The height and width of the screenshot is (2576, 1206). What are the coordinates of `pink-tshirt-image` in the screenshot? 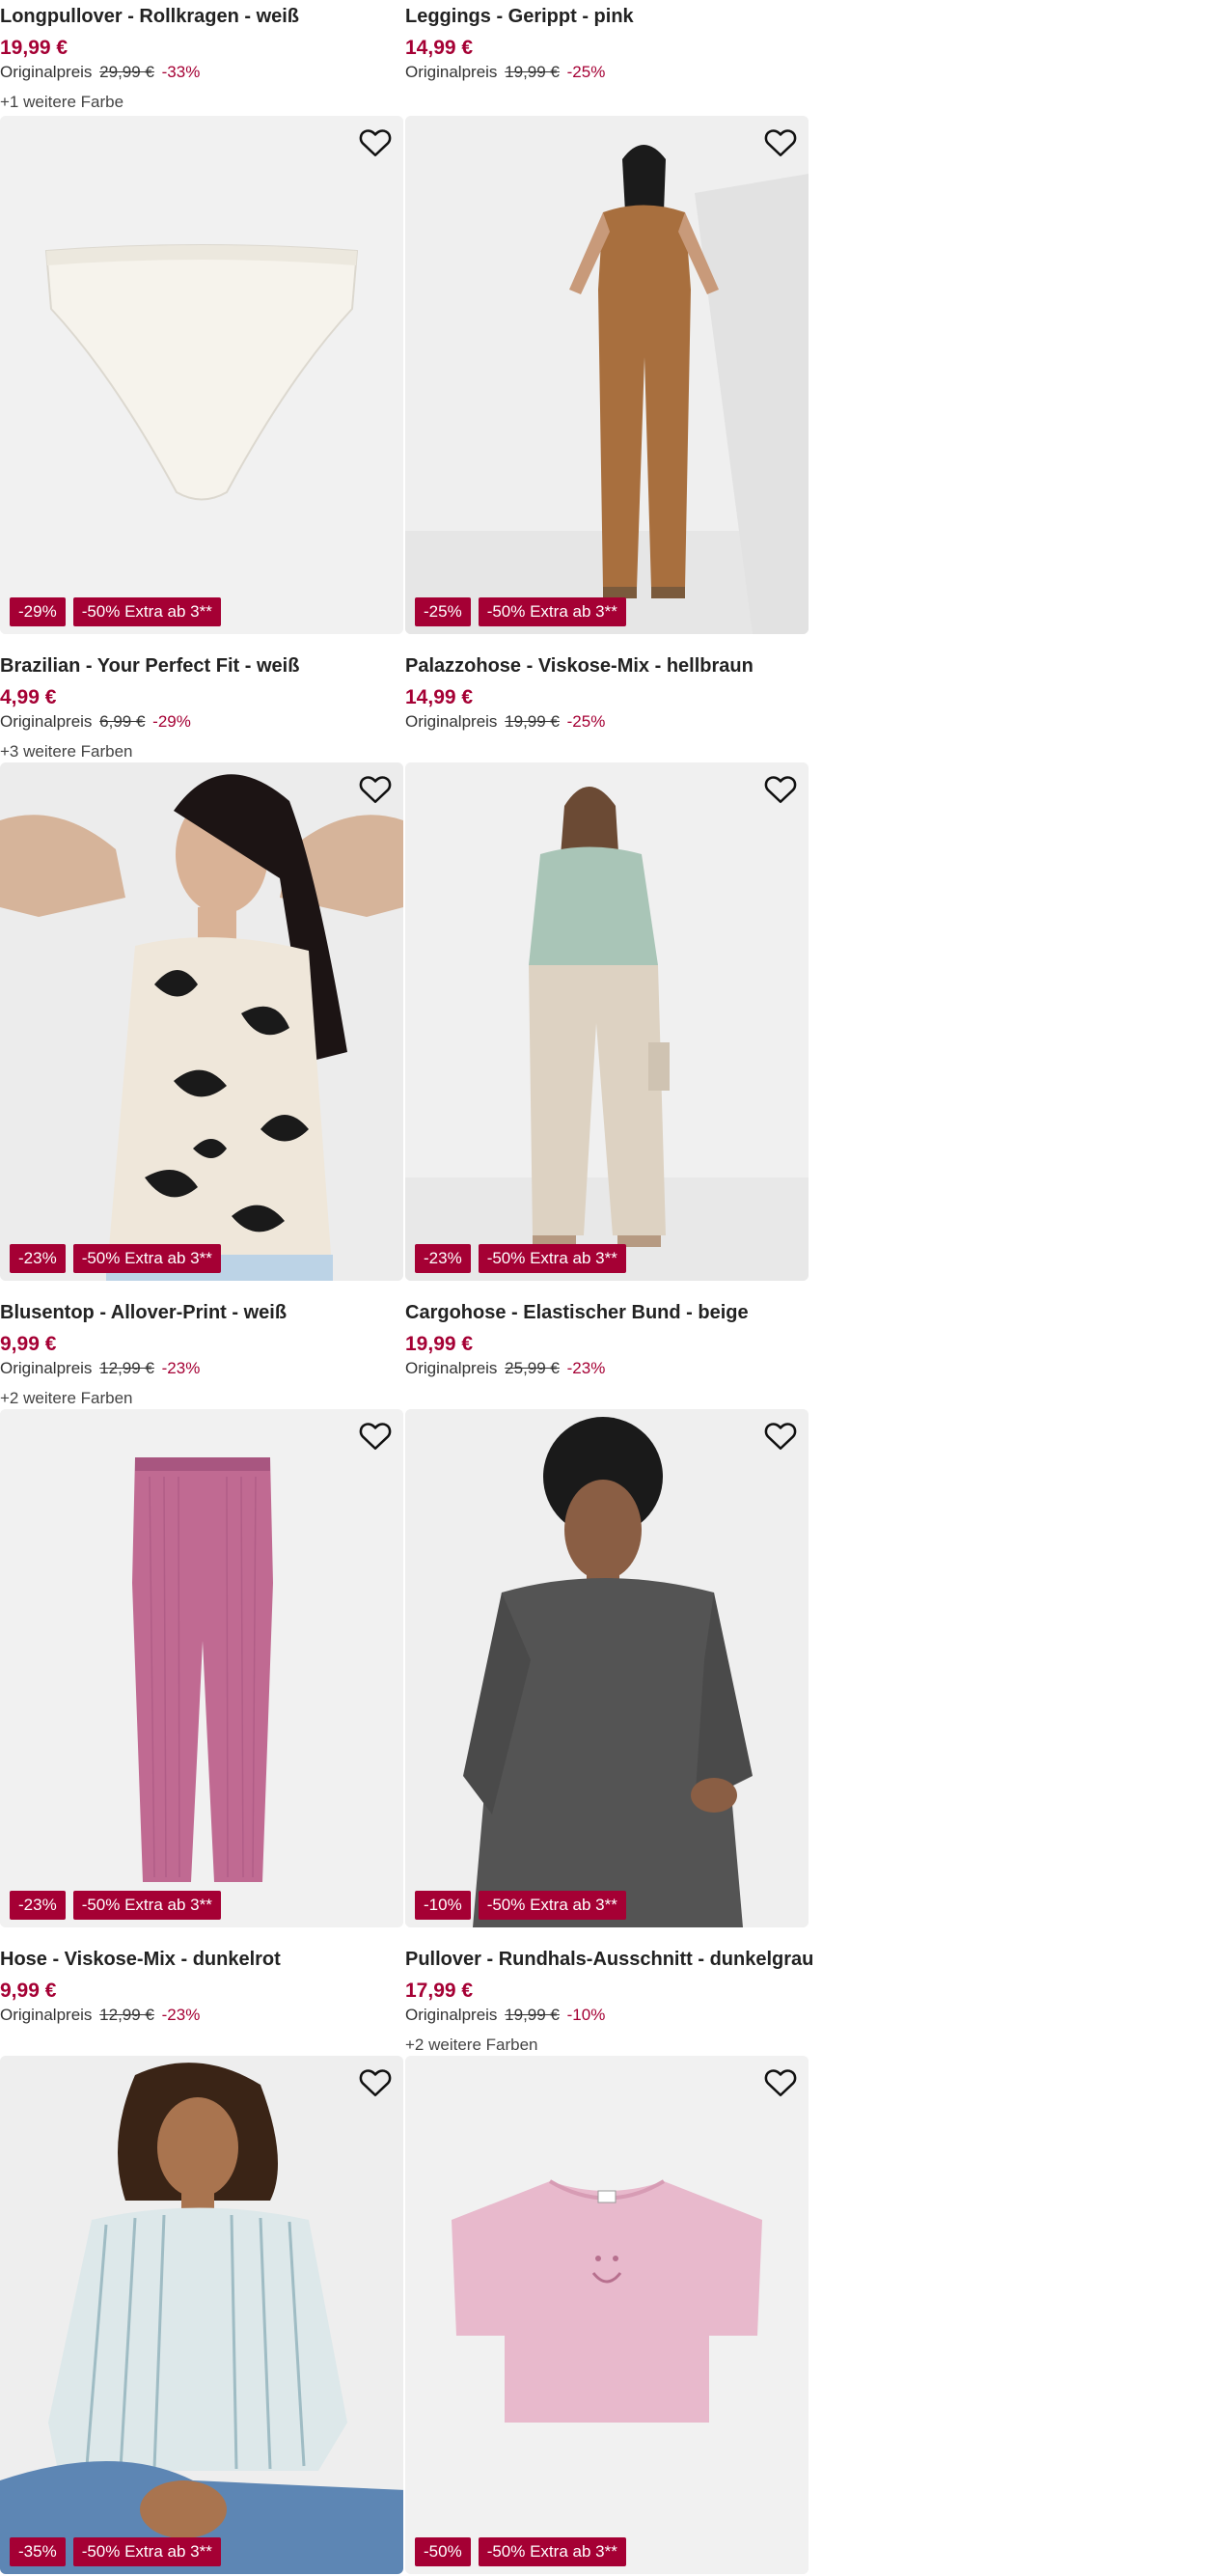 It's located at (607, 2315).